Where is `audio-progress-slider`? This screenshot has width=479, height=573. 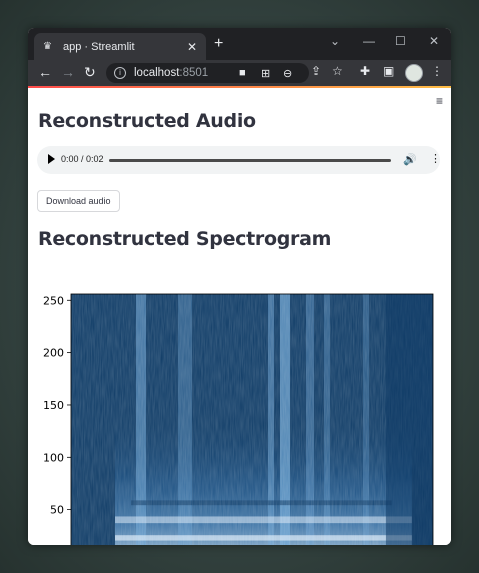 audio-progress-slider is located at coordinates (250, 160).